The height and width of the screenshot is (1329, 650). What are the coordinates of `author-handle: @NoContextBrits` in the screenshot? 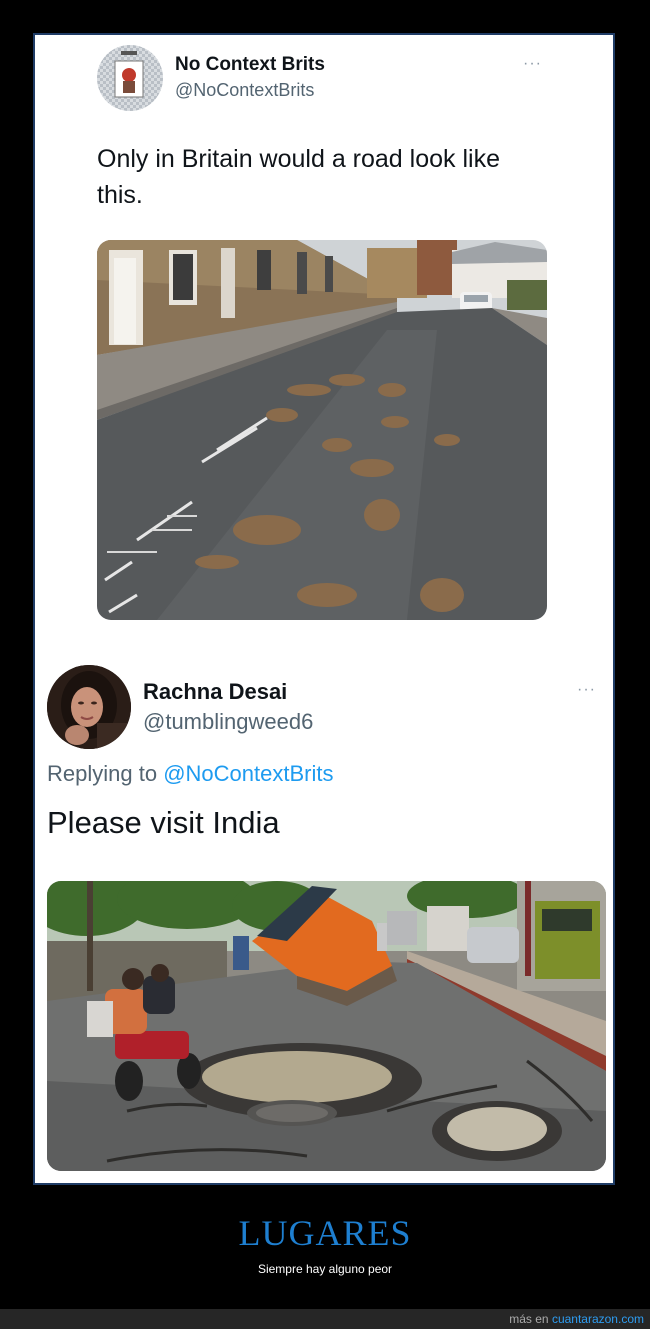 It's located at (244, 90).